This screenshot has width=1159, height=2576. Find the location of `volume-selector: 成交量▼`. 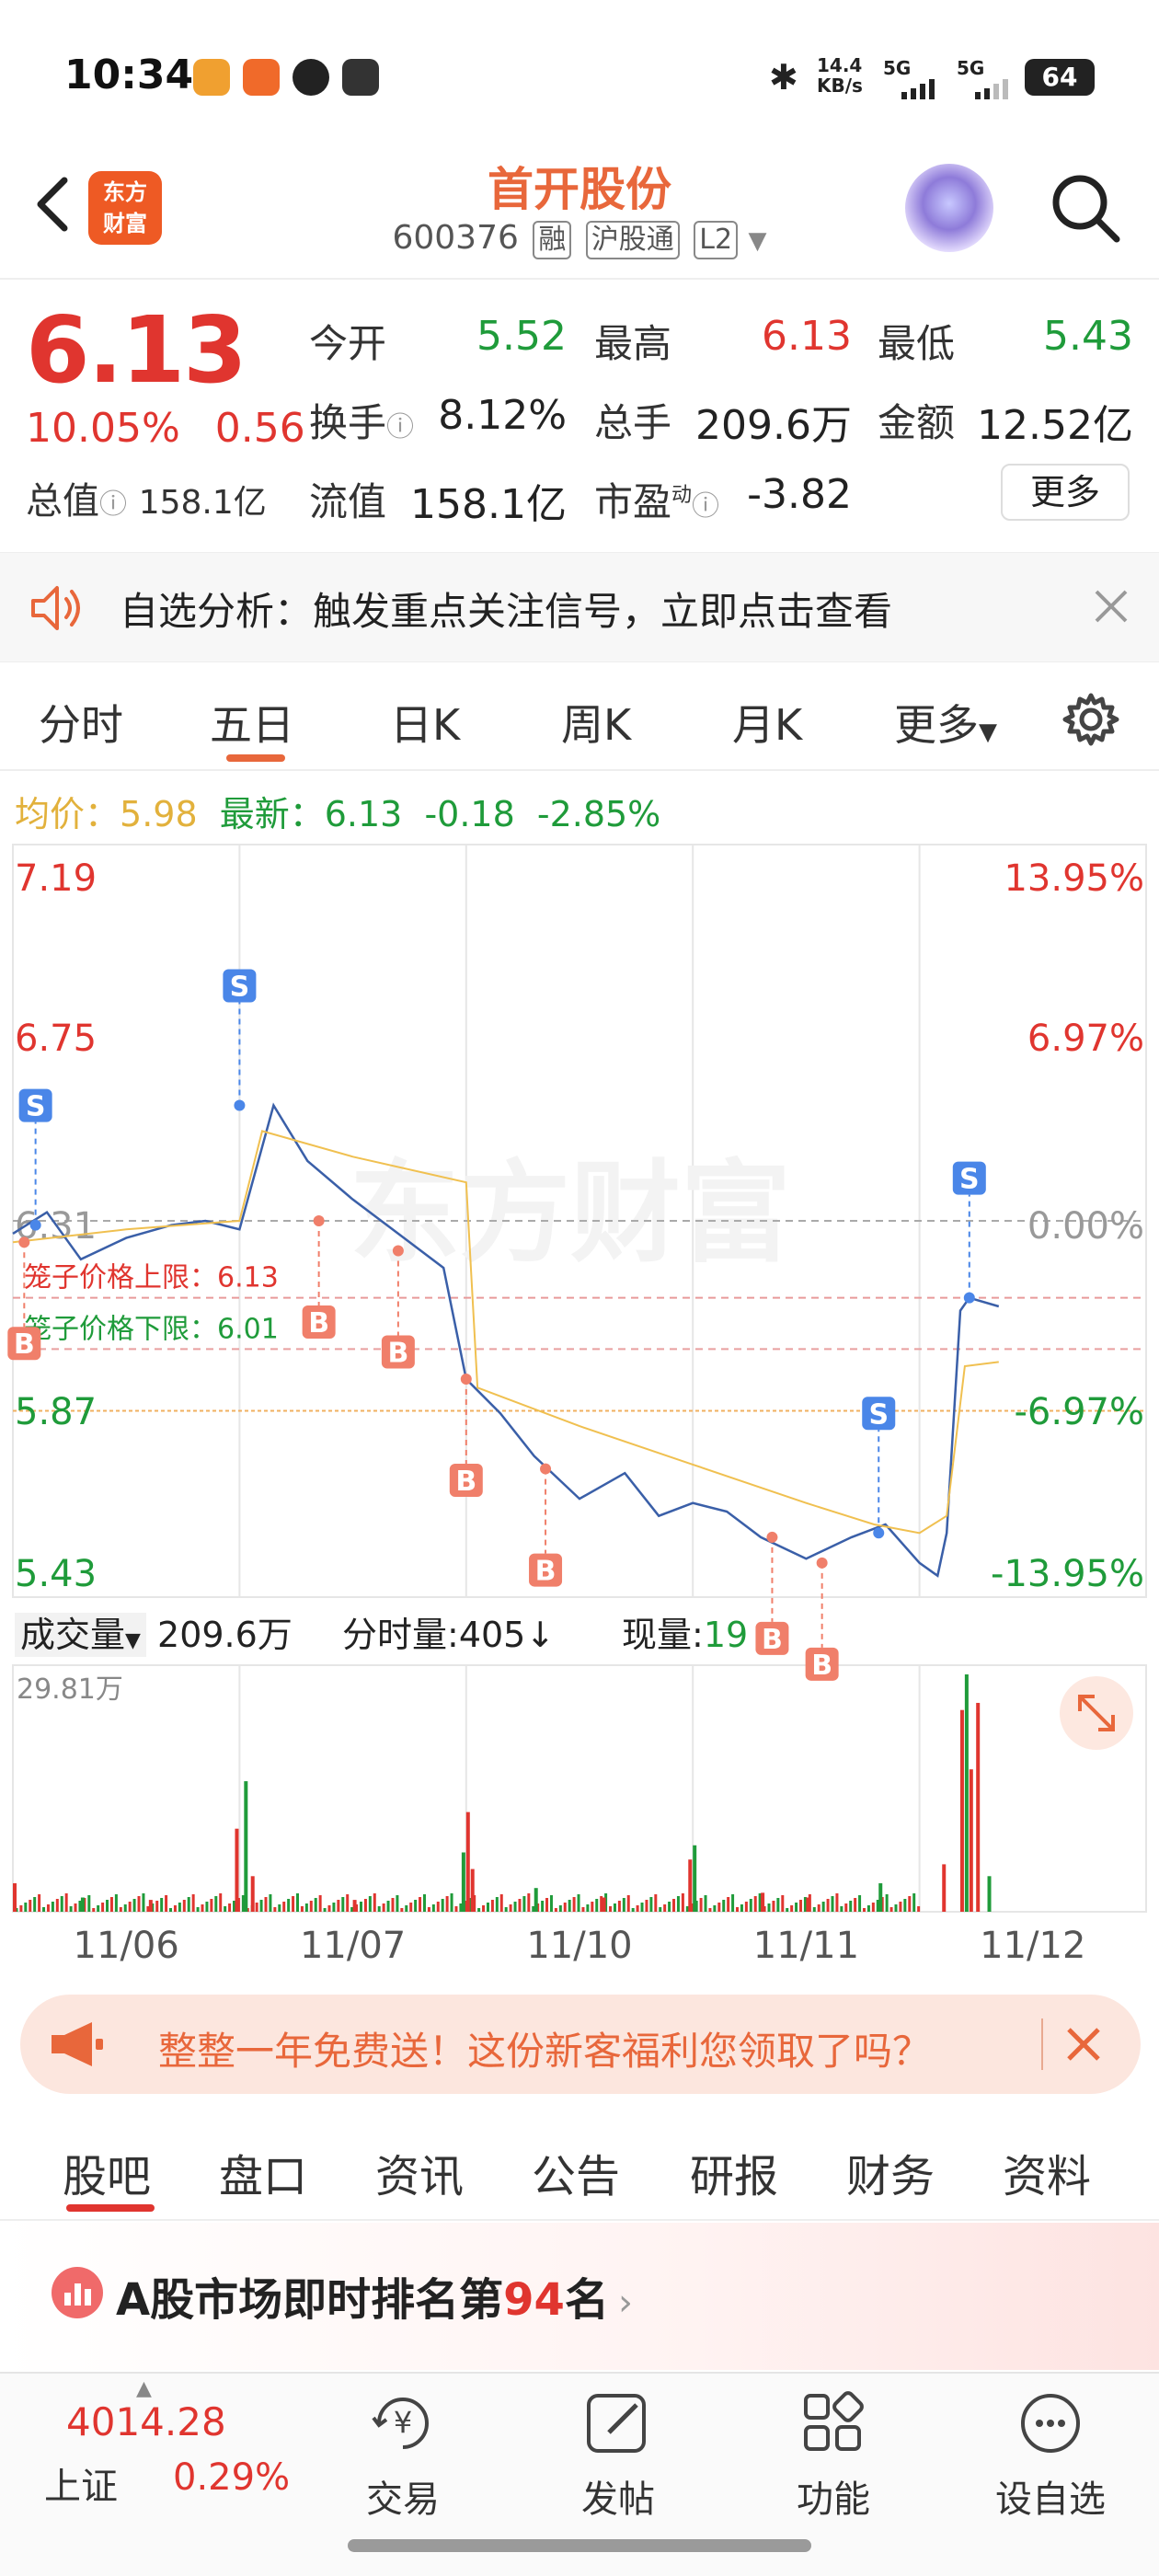

volume-selector: 成交量▼ is located at coordinates (80, 1635).